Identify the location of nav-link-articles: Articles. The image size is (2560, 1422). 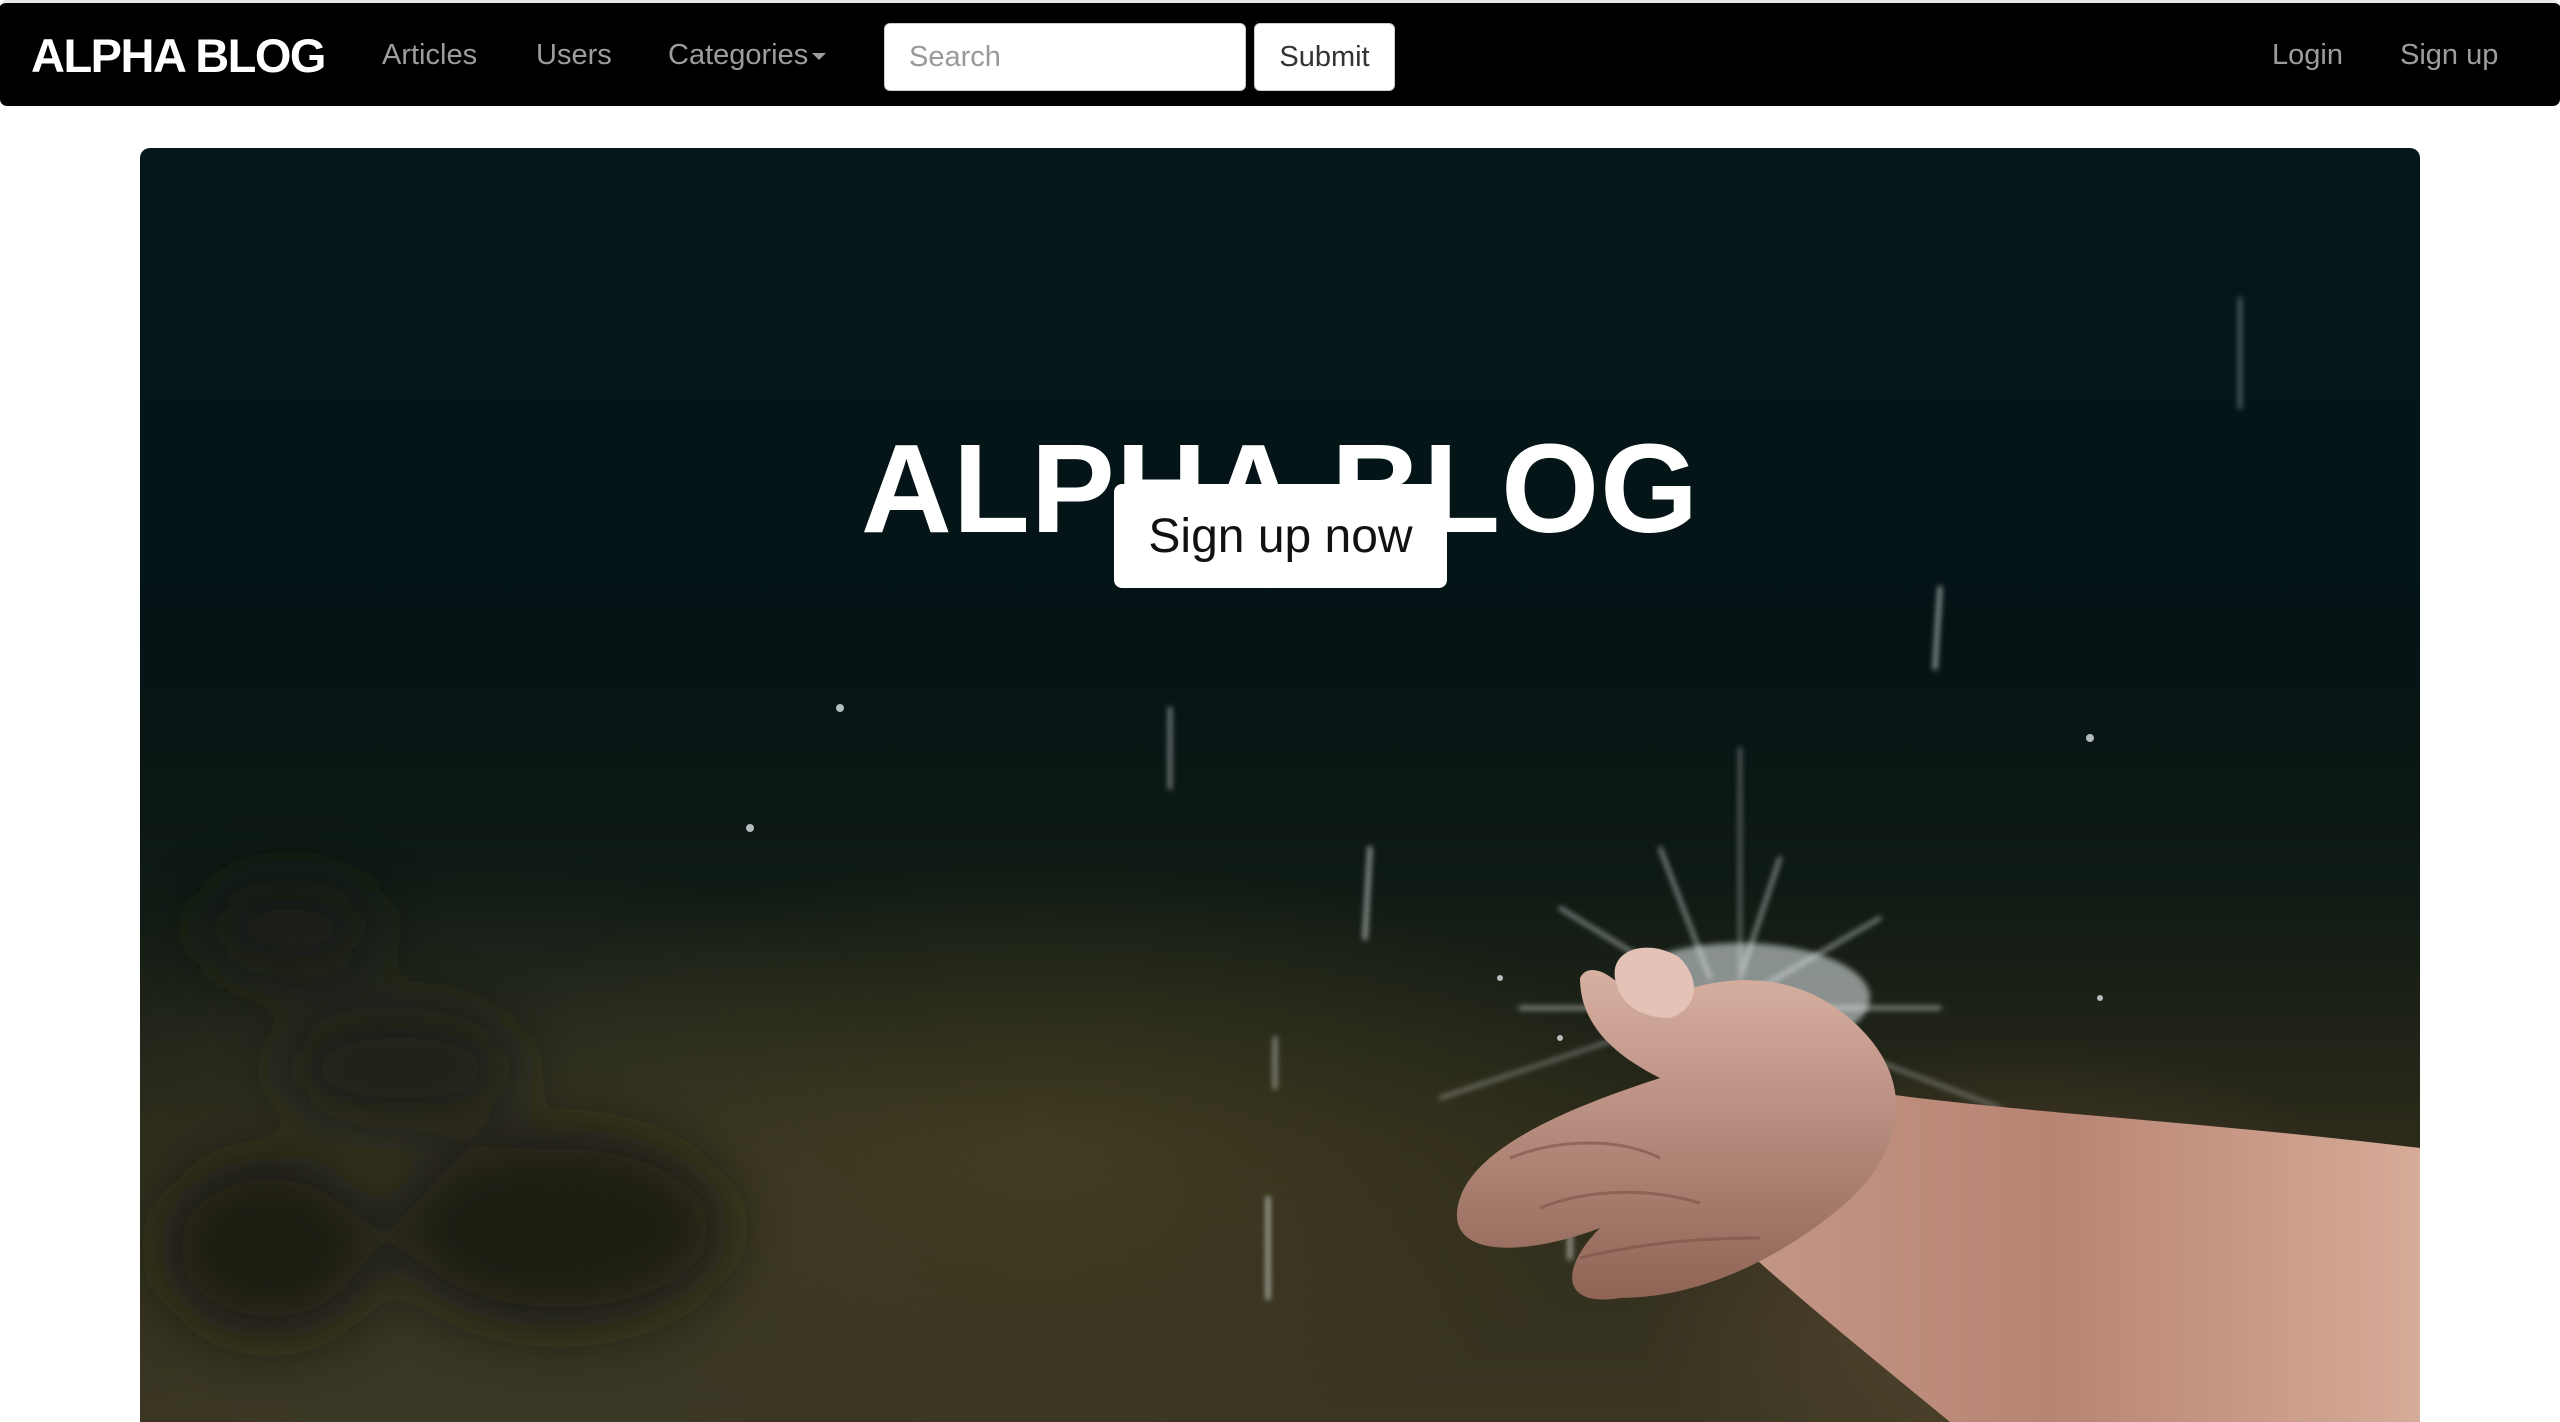
(429, 55).